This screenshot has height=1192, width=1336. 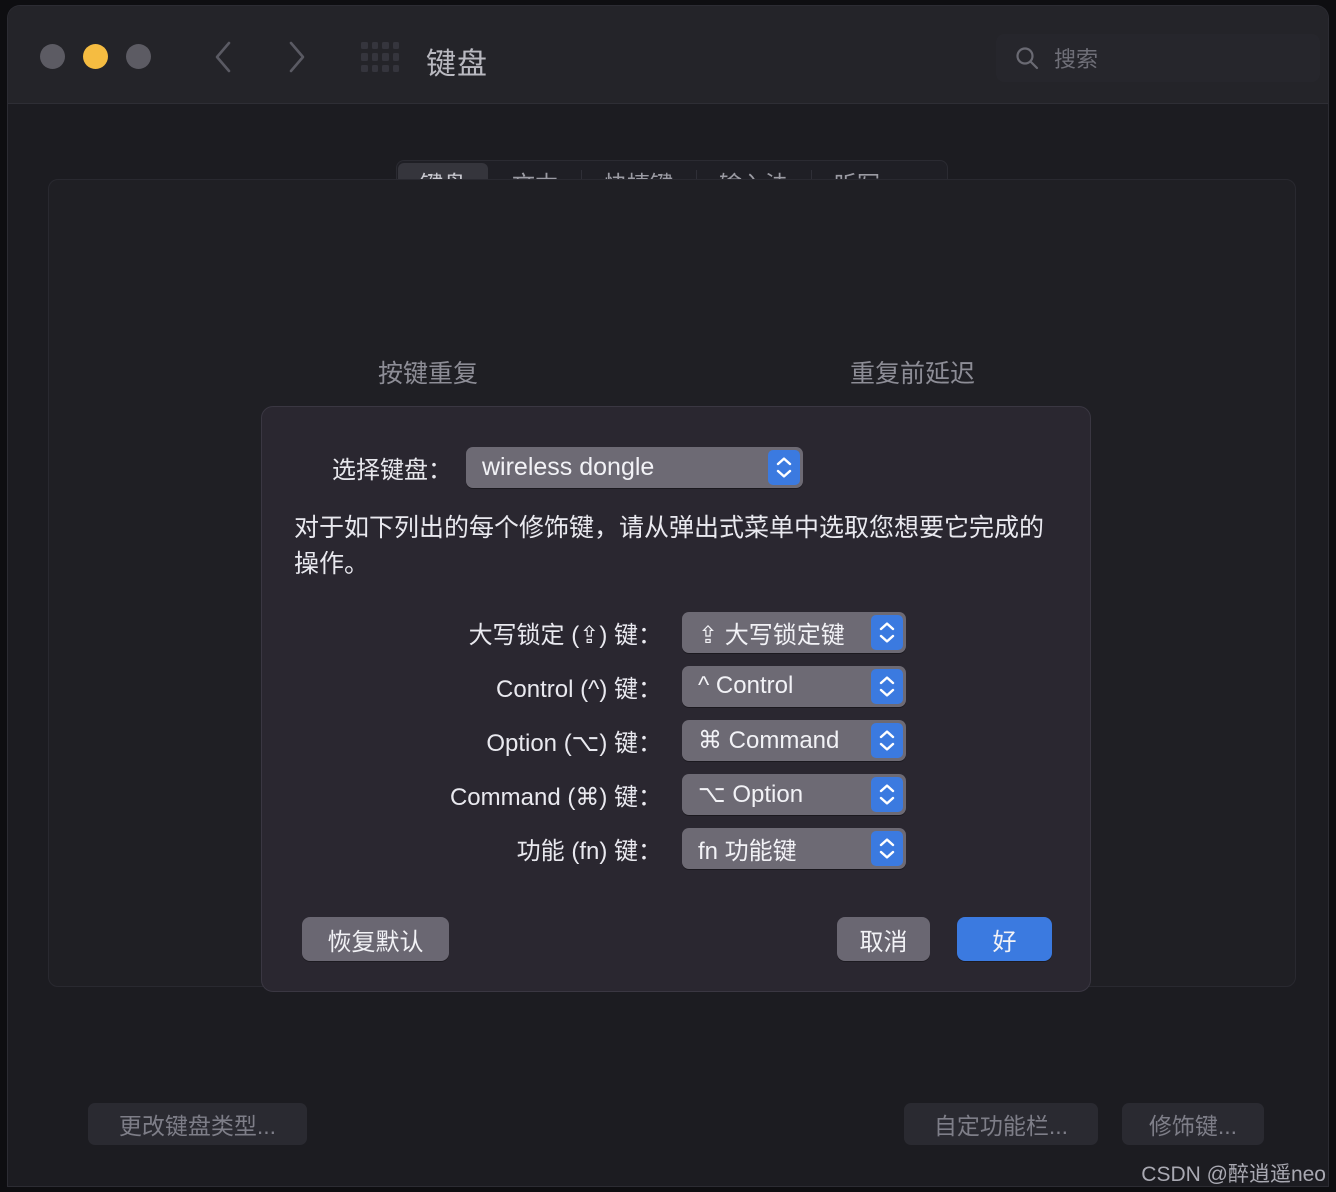 What do you see at coordinates (913, 374) in the screenshot?
I see `delay-until-repeat-label: 重复前延迟` at bounding box center [913, 374].